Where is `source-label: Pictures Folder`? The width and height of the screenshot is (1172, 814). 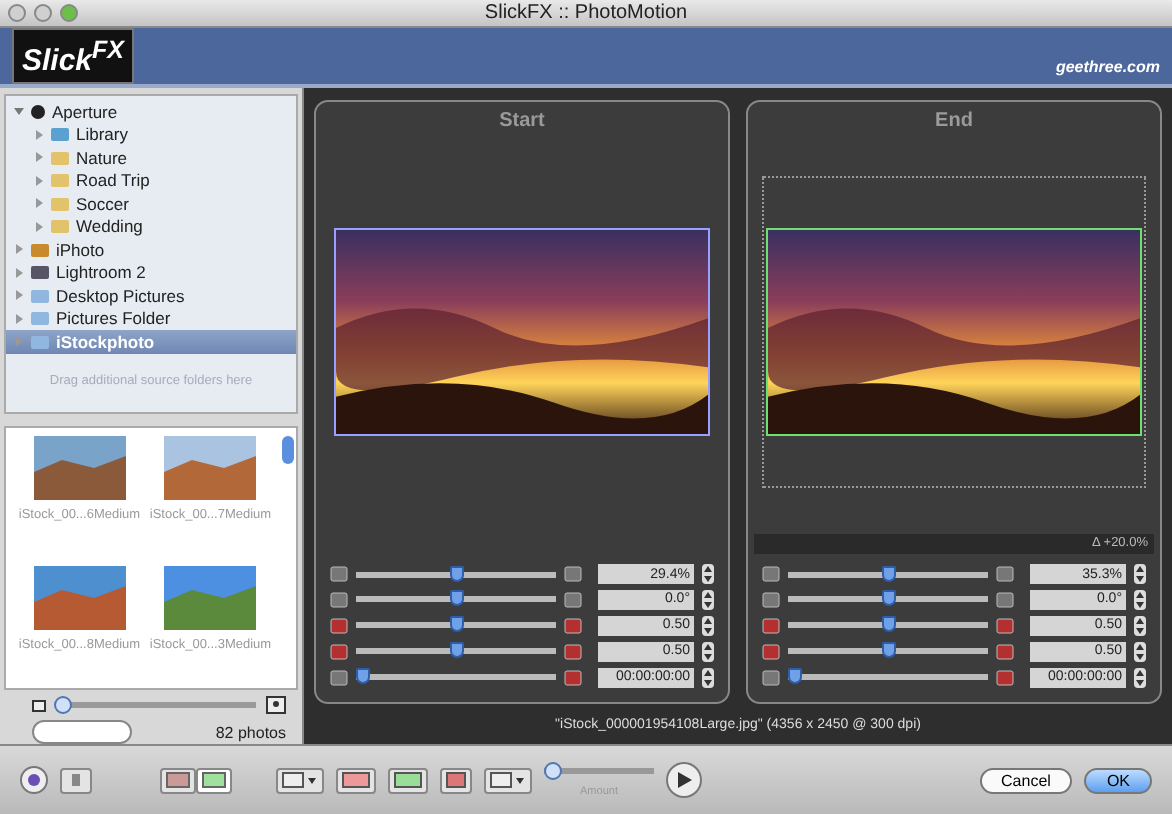 source-label: Pictures Folder is located at coordinates (113, 318).